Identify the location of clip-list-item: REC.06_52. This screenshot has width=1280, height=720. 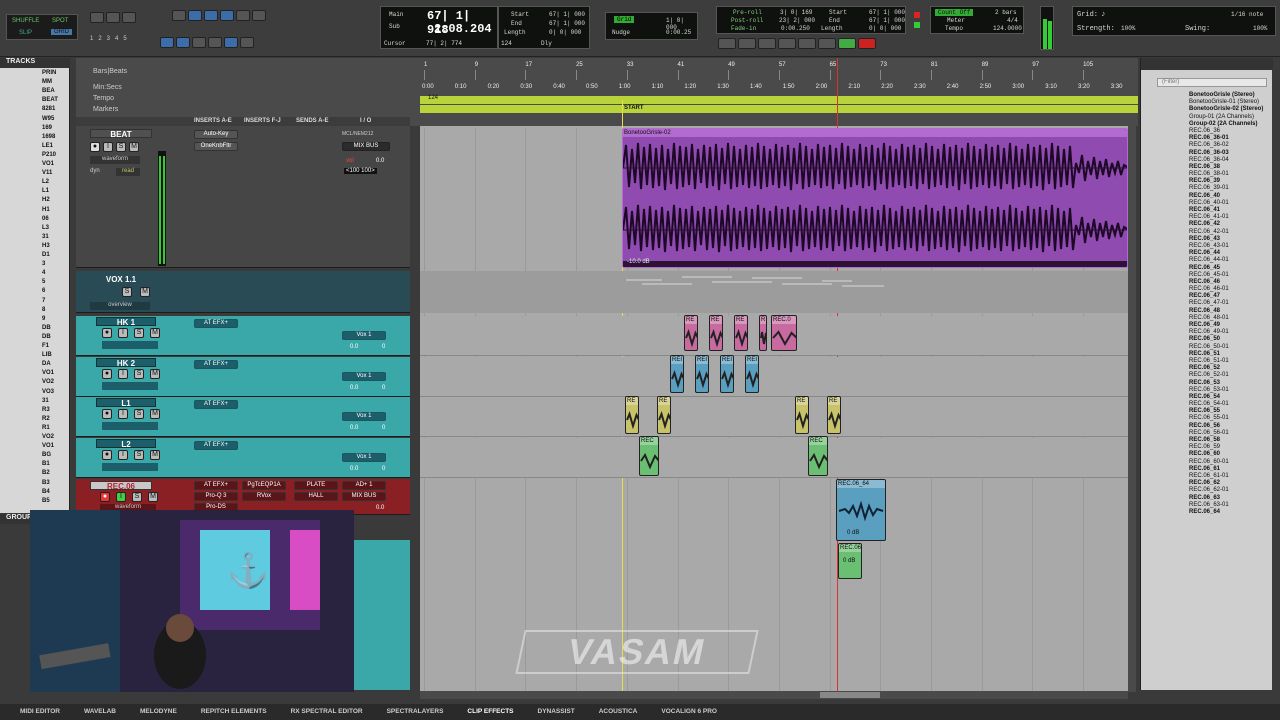
(1231, 368).